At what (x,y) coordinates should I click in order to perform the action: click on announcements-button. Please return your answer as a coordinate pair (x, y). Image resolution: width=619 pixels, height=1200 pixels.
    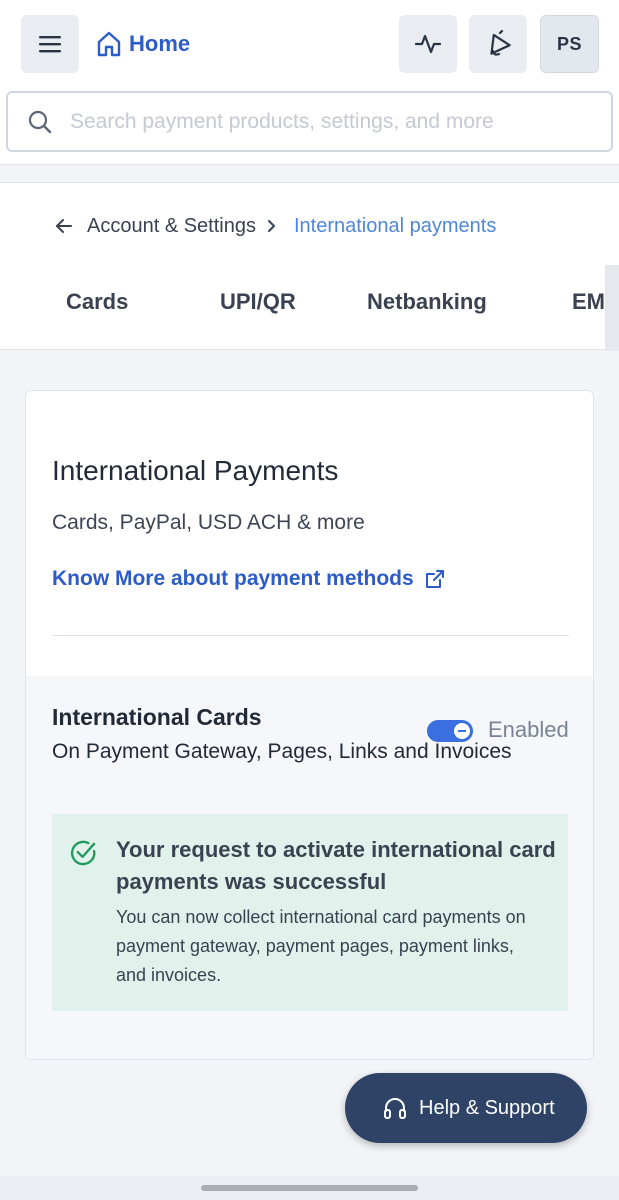
    Looking at the image, I should click on (498, 44).